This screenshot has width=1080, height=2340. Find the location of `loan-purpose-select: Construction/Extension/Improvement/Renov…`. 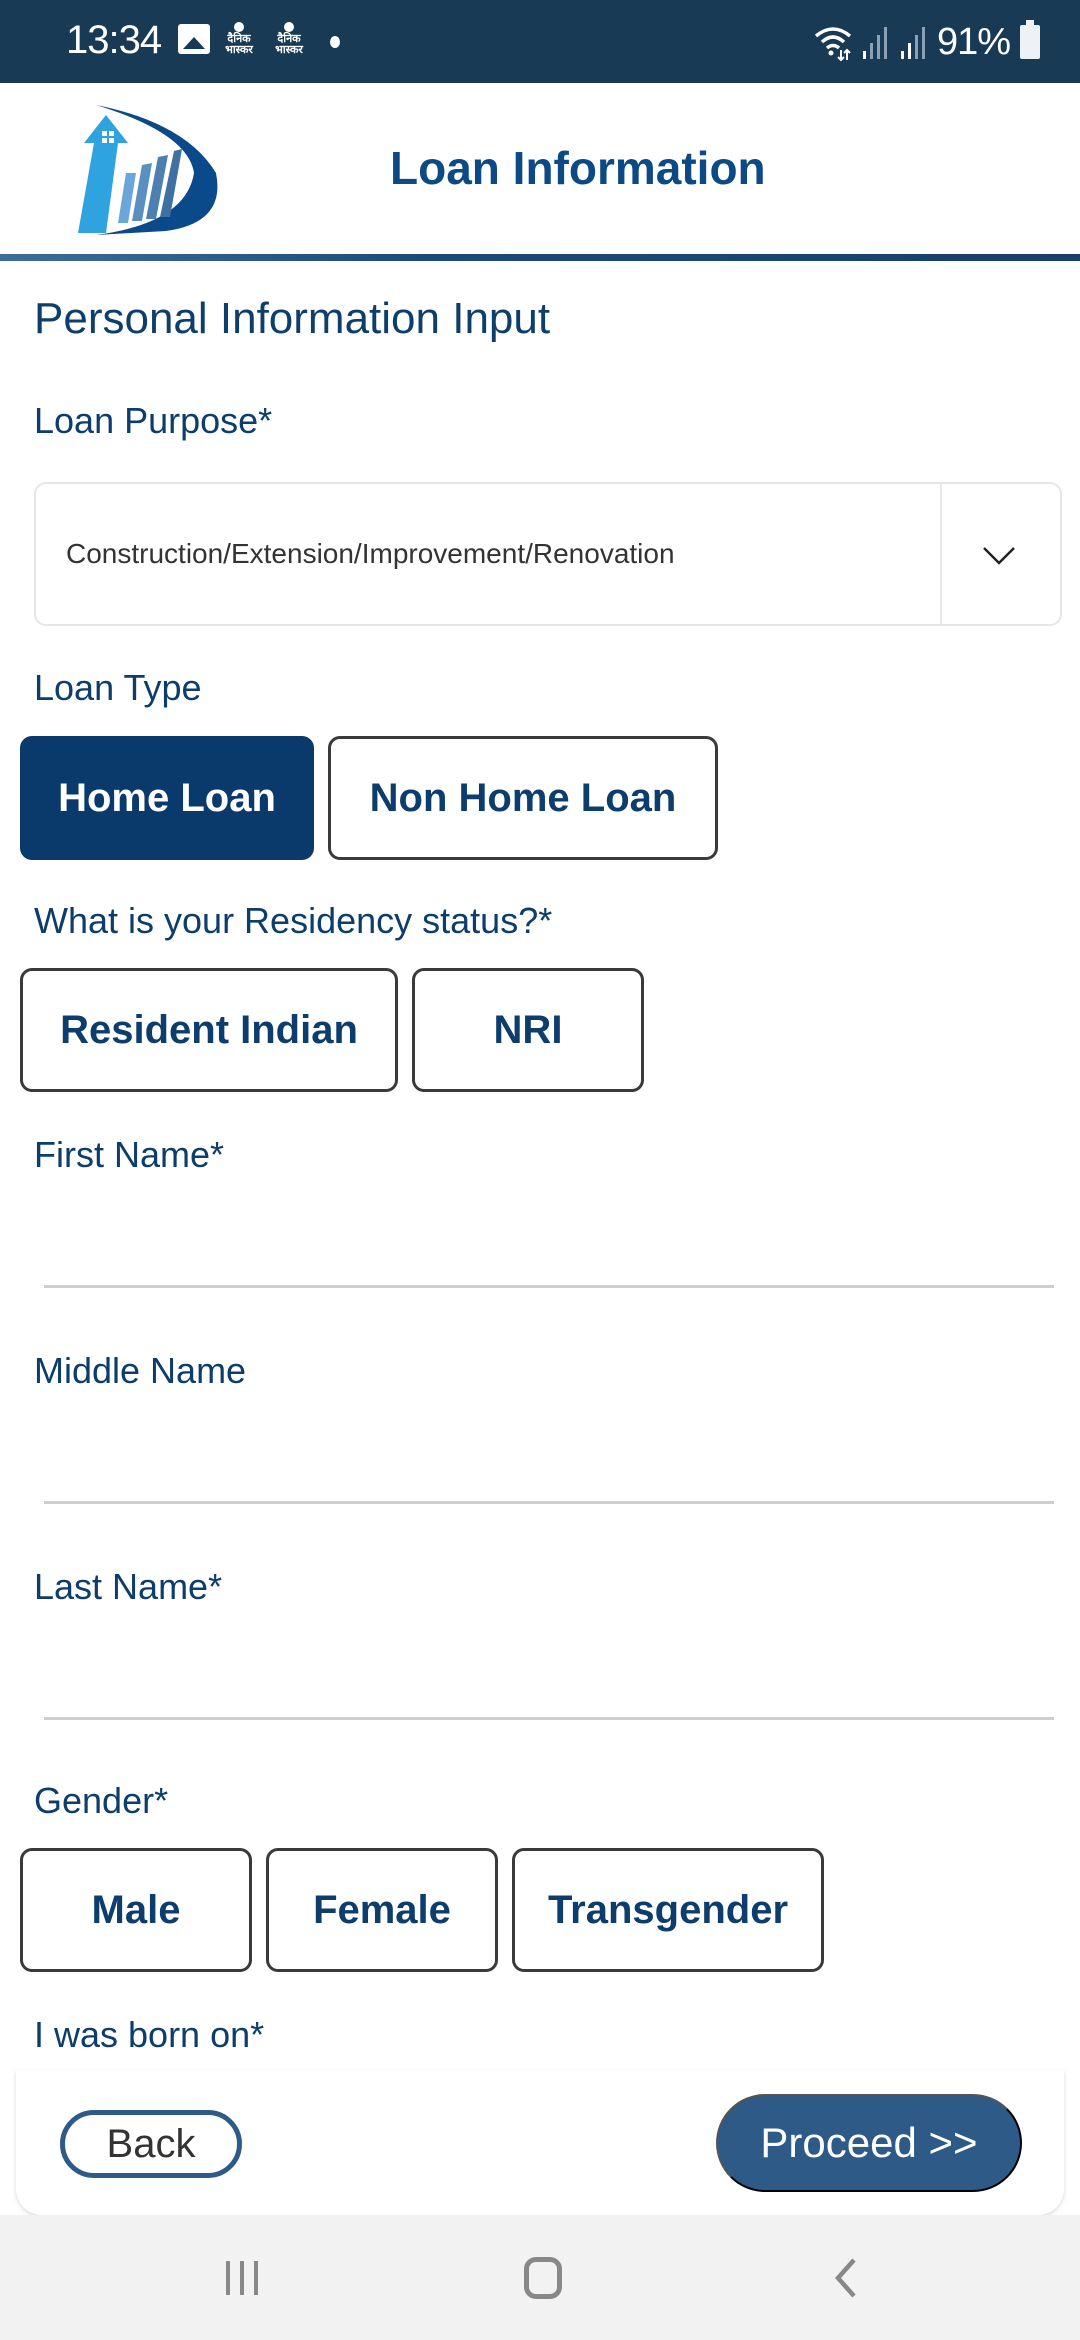

loan-purpose-select: Construction/Extension/Improvement/Renov… is located at coordinates (548, 554).